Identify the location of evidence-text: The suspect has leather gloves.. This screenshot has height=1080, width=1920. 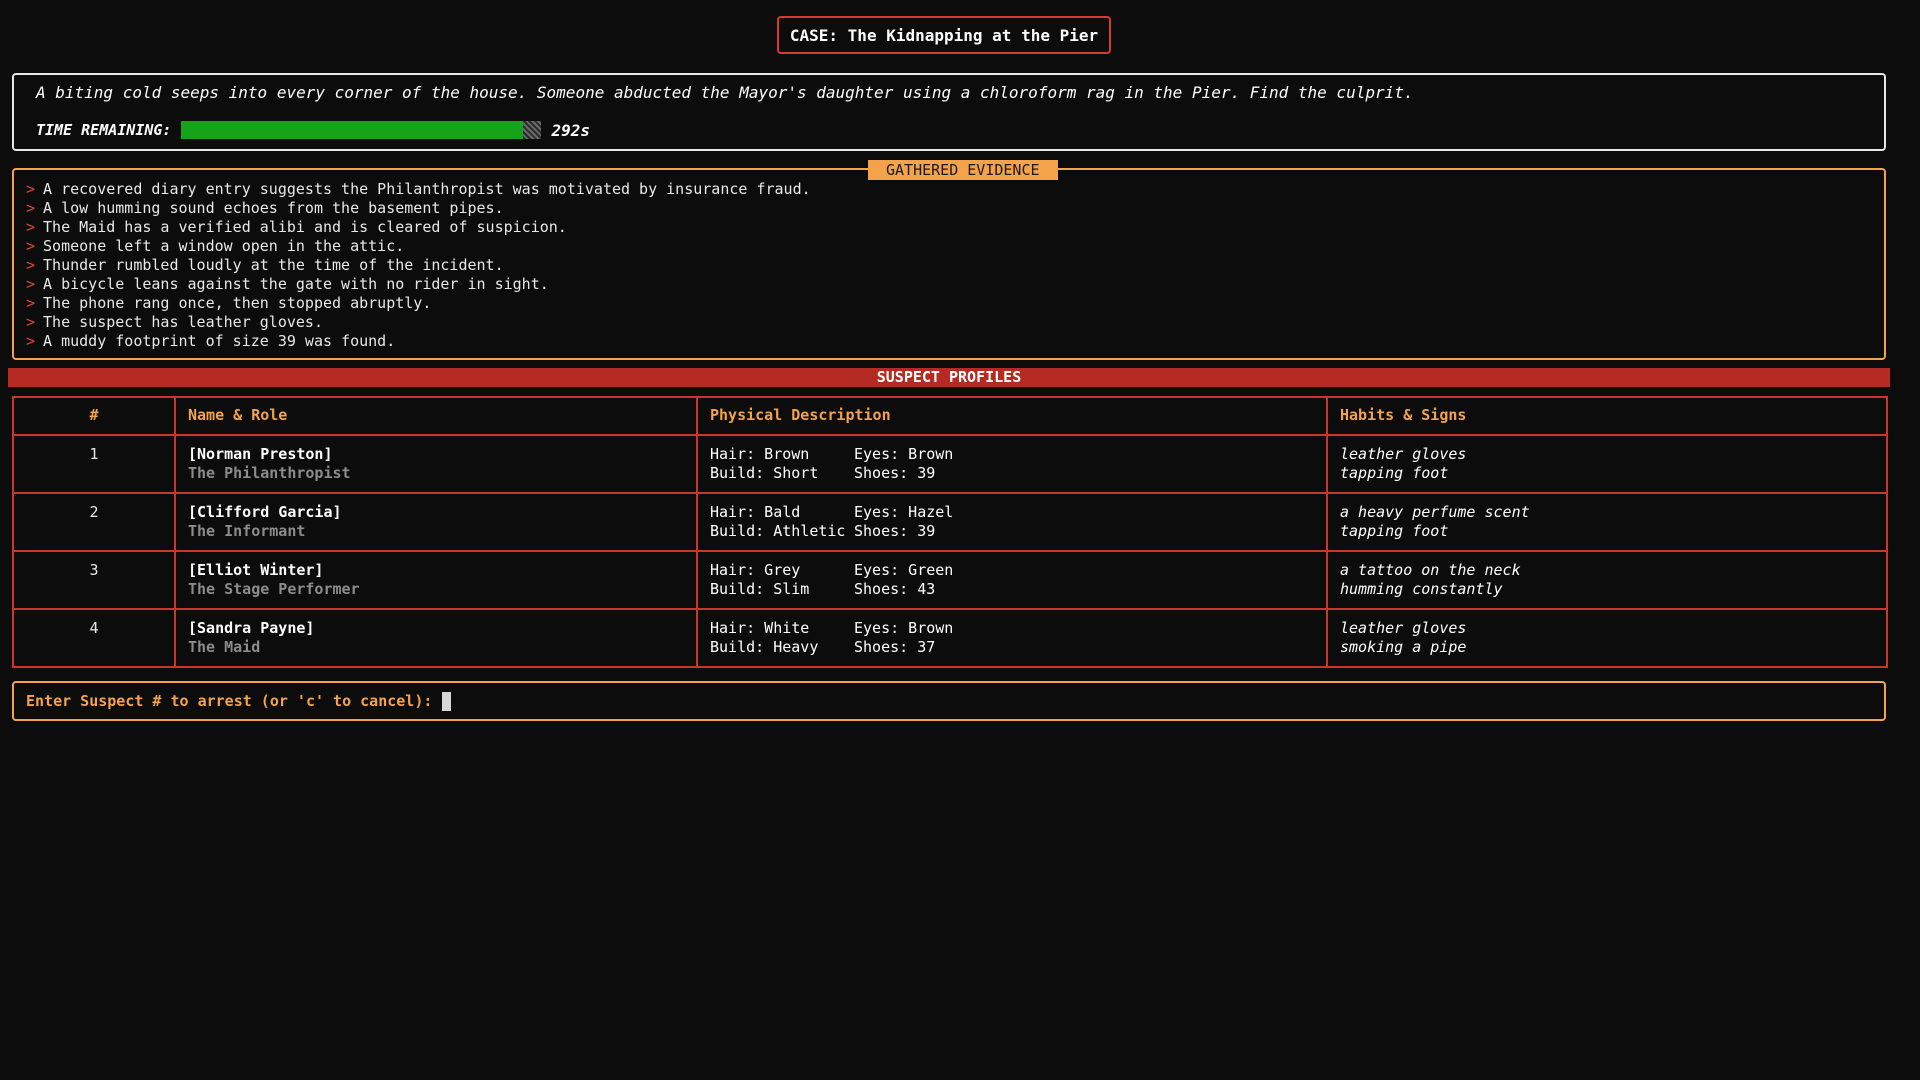
(183, 322).